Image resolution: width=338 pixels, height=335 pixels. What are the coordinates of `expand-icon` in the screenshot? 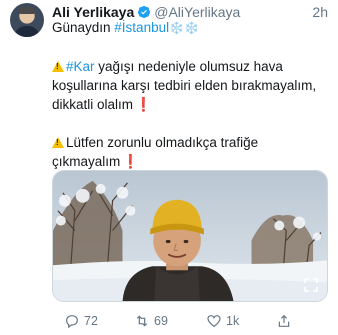 It's located at (311, 285).